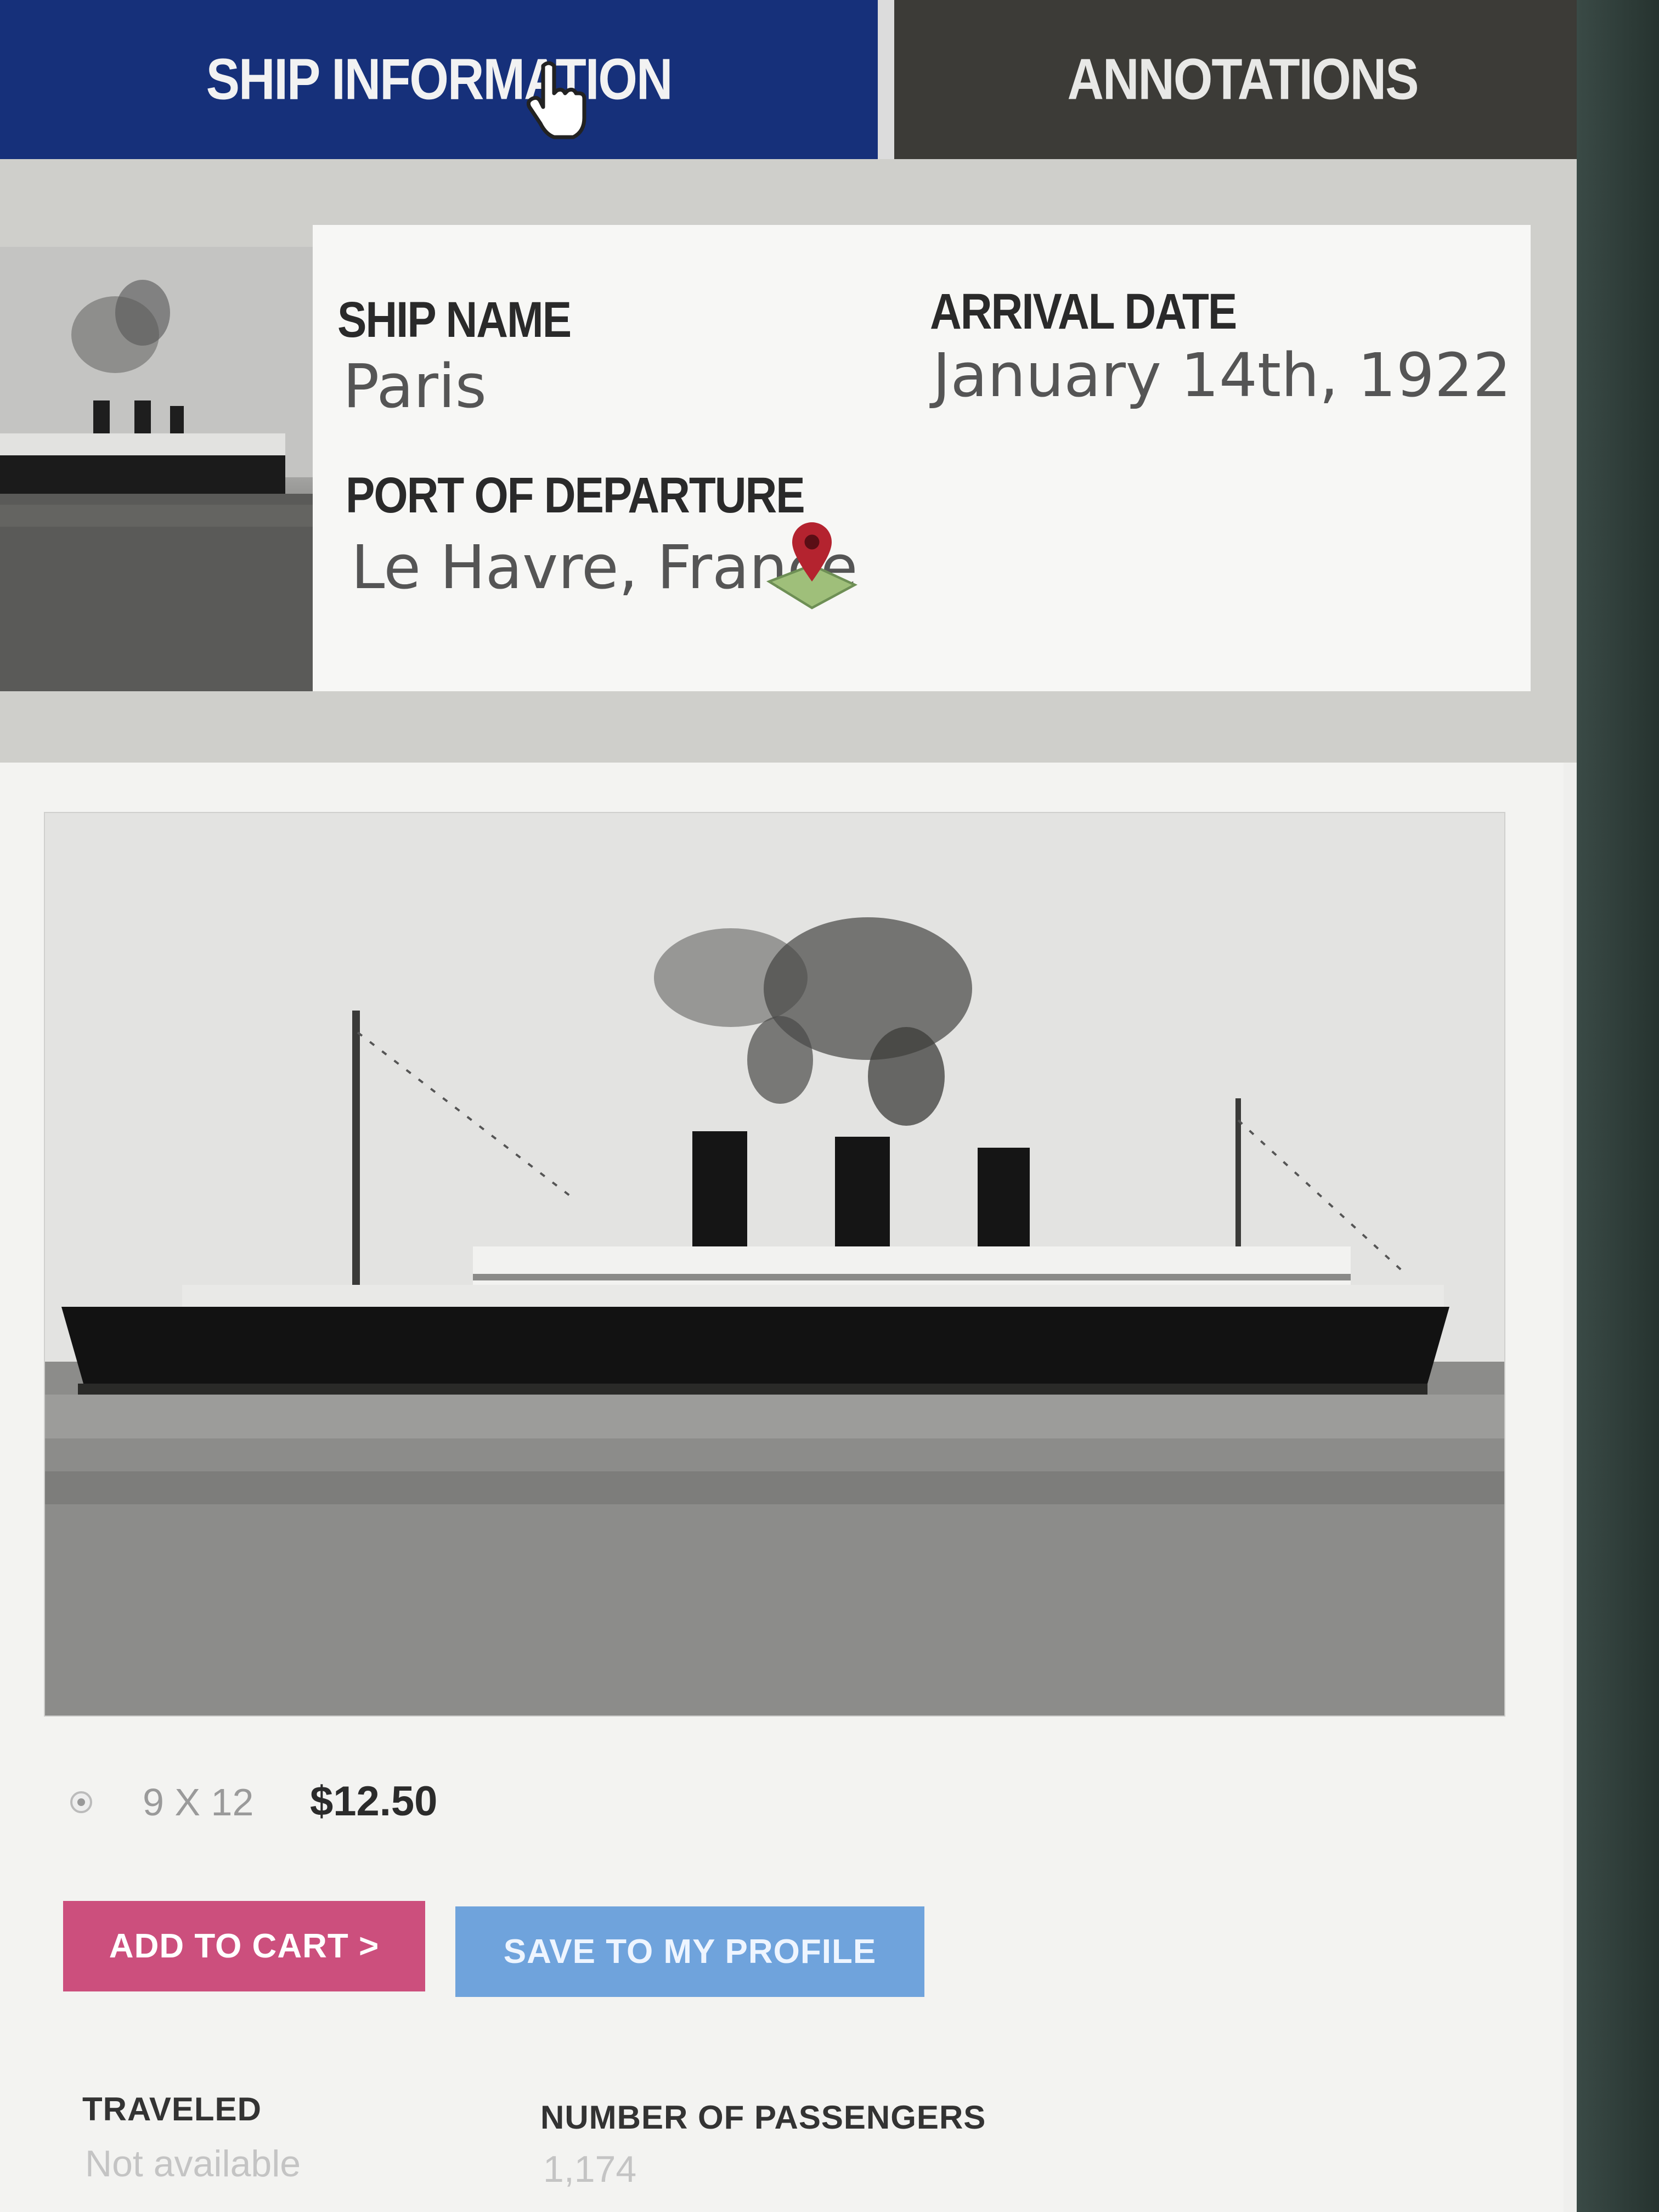  What do you see at coordinates (415, 386) in the screenshot?
I see `ship-name-value: Paris` at bounding box center [415, 386].